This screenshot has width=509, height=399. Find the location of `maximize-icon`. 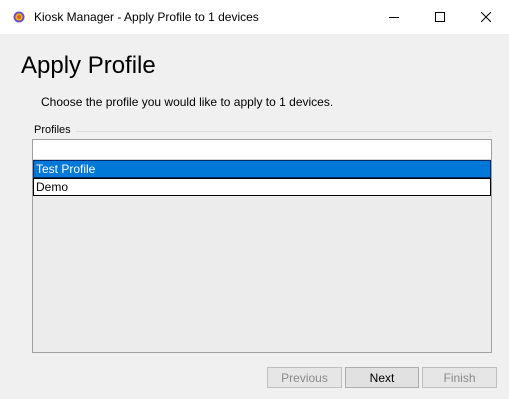

maximize-icon is located at coordinates (440, 17).